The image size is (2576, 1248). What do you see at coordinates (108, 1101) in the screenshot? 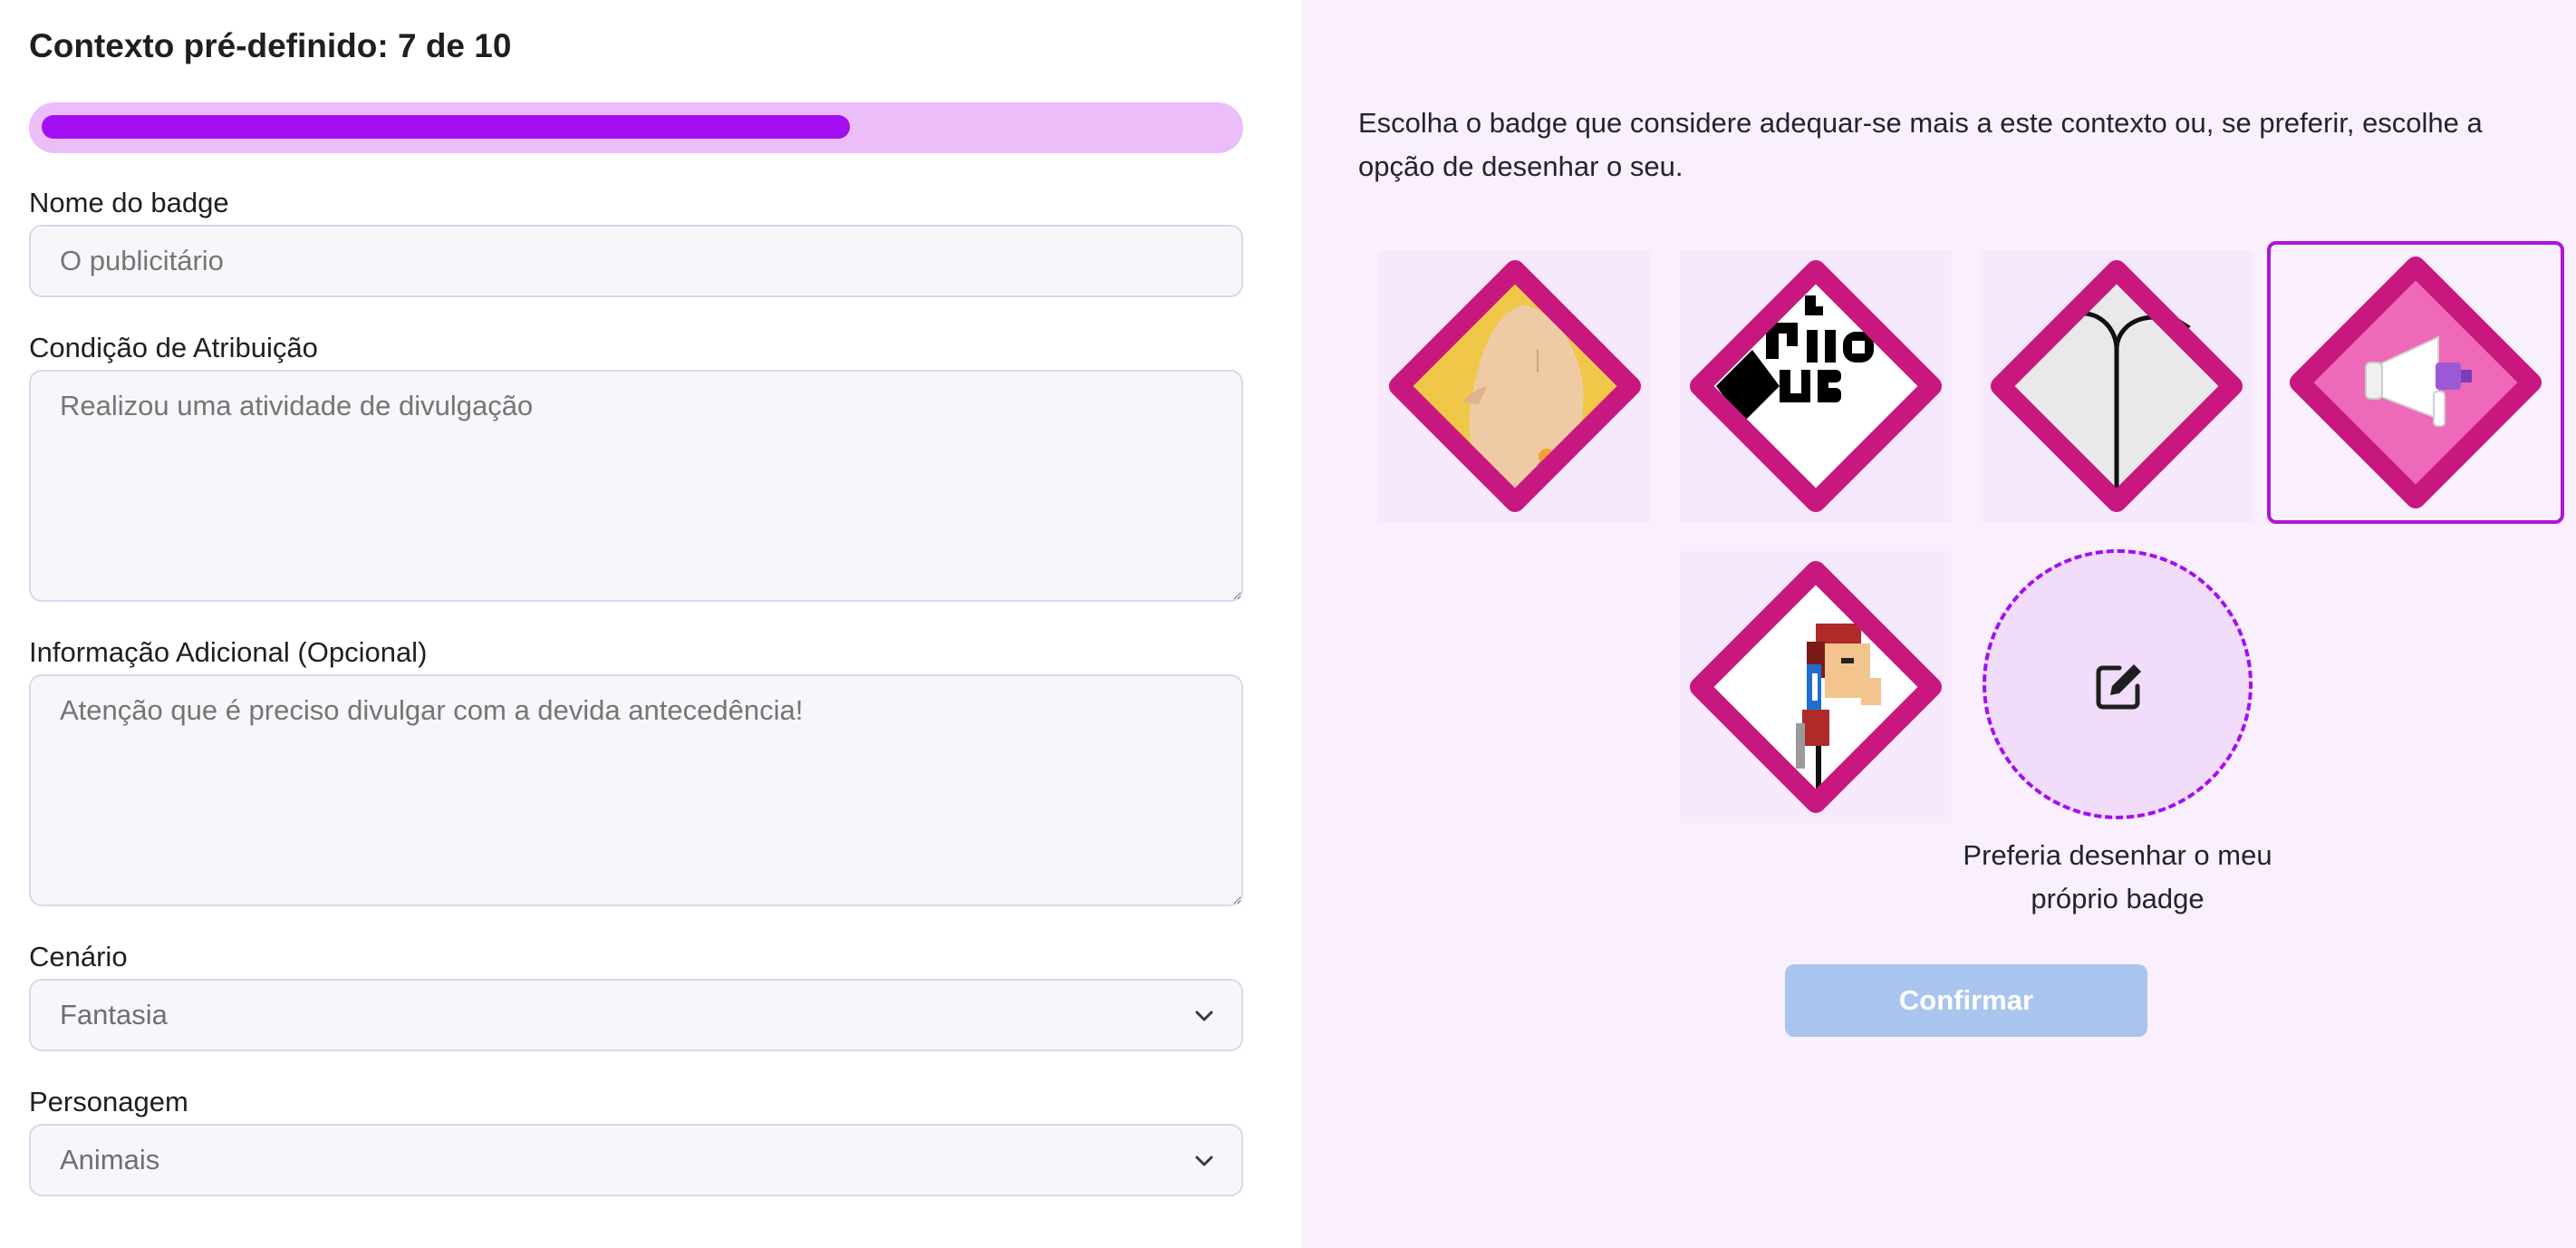
I see `character-label: Personagem` at bounding box center [108, 1101].